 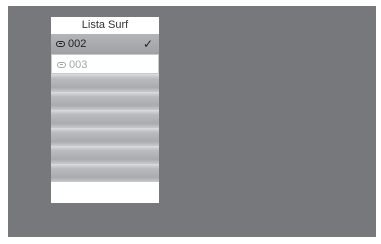 What do you see at coordinates (105, 64) in the screenshot?
I see `channel-row-003: 003` at bounding box center [105, 64].